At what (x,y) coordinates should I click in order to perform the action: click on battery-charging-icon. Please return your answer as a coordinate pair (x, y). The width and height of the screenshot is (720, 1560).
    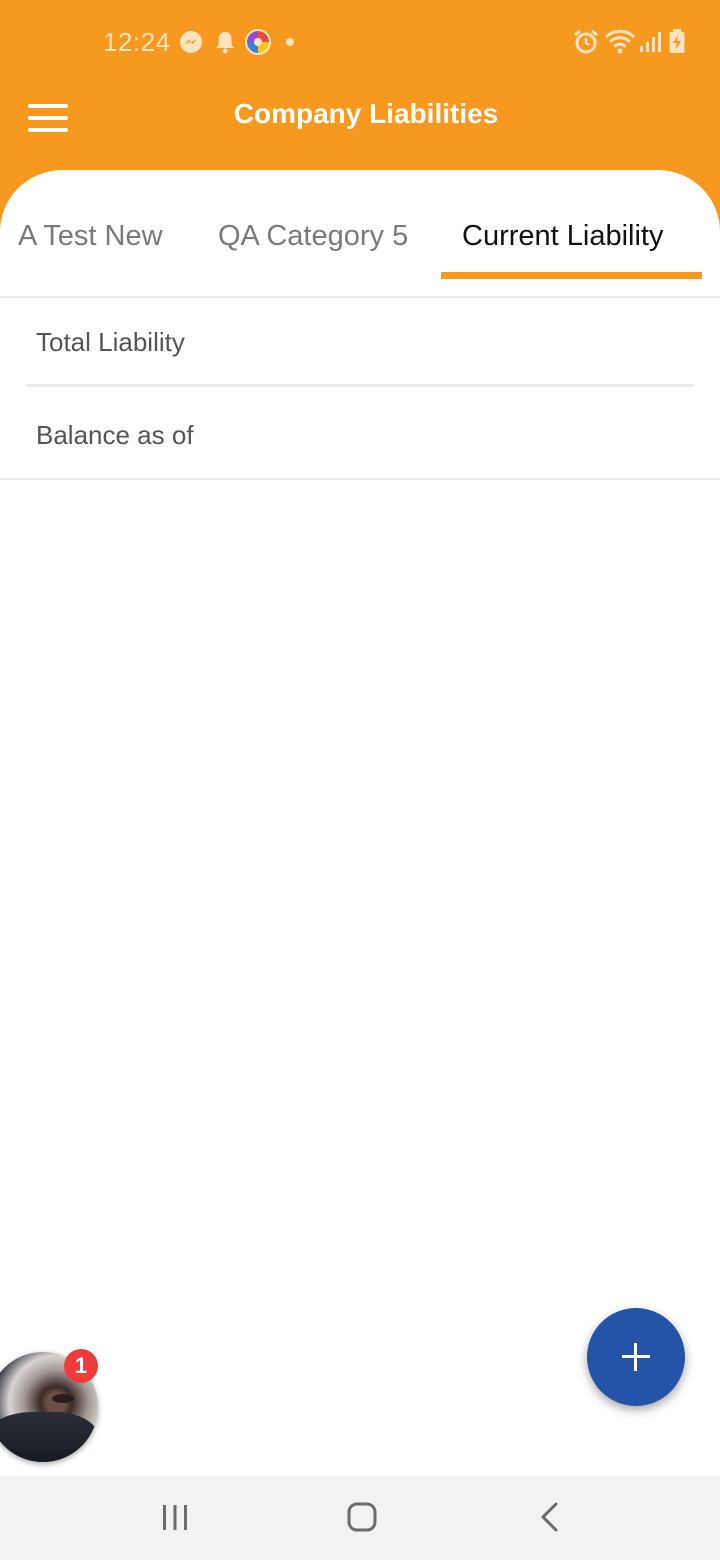
    Looking at the image, I should click on (677, 41).